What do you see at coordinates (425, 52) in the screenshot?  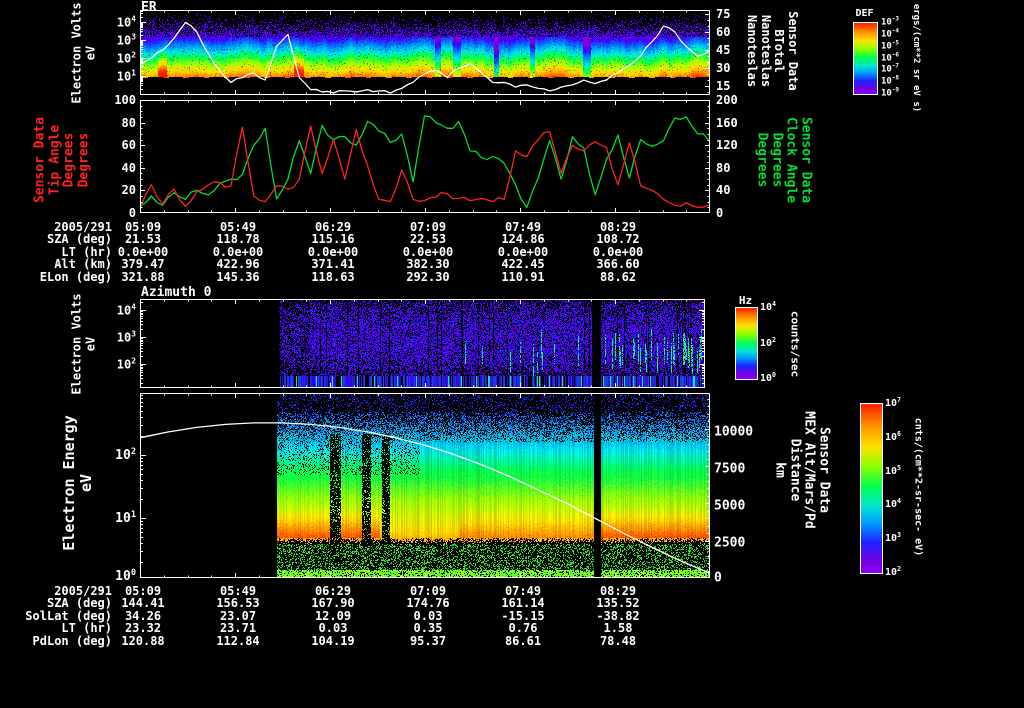 I see `er-spectrogram-canvas` at bounding box center [425, 52].